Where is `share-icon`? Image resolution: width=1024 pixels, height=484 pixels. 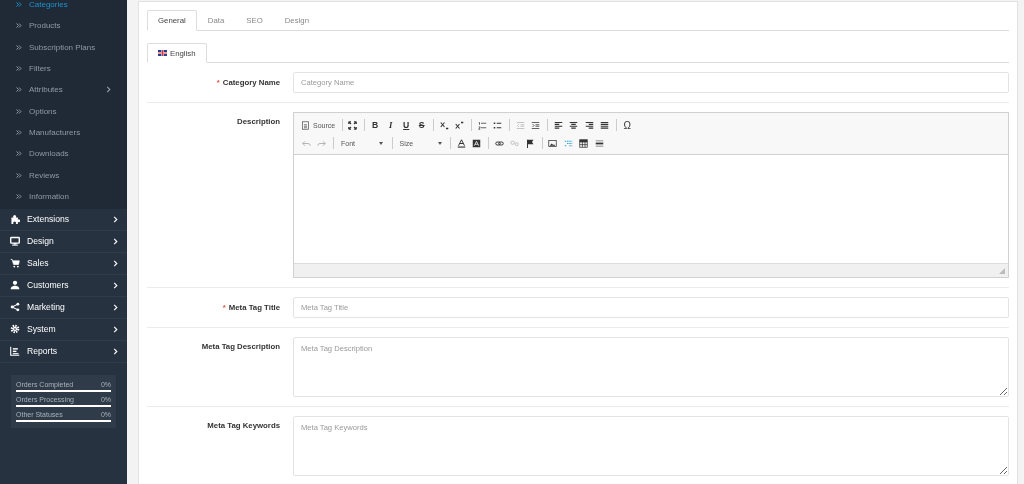 share-icon is located at coordinates (15, 307).